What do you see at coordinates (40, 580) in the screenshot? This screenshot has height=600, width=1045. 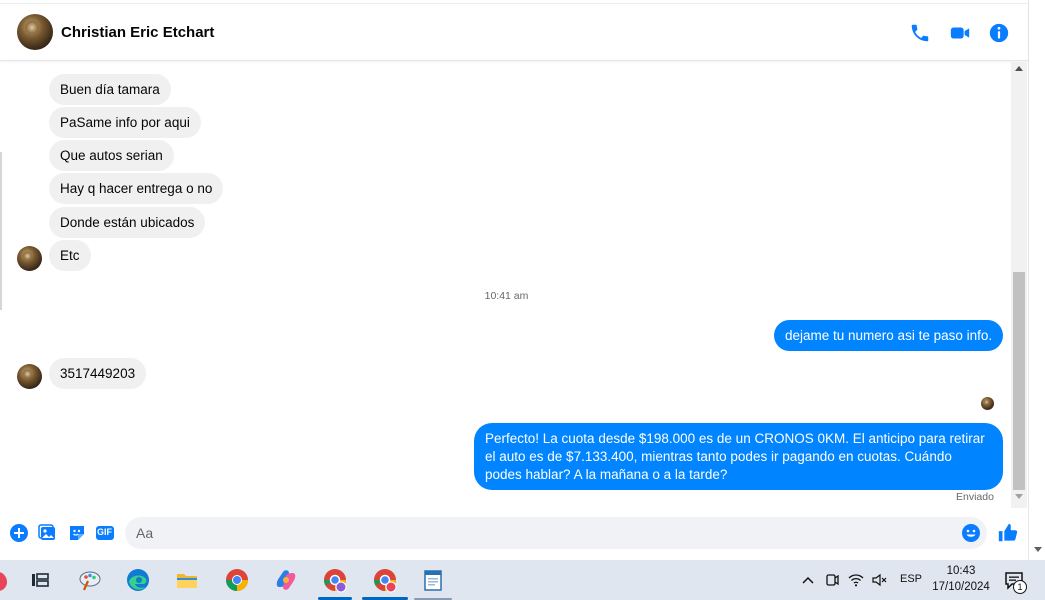 I see `task-view-icon` at bounding box center [40, 580].